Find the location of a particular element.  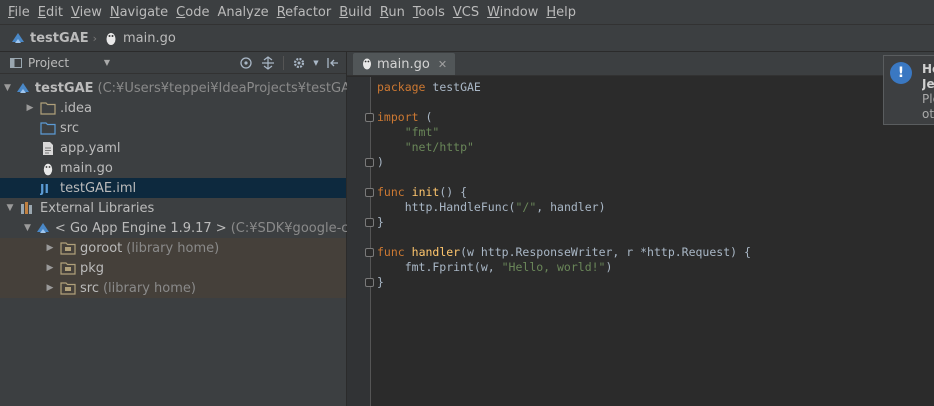

toolbar-divider is located at coordinates (283, 63).